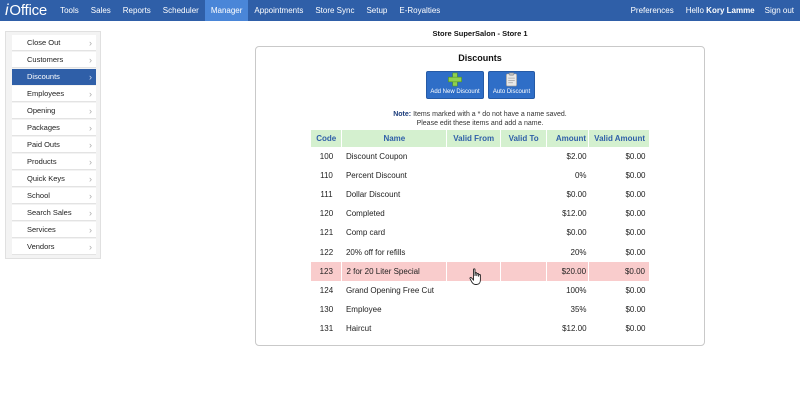 This screenshot has width=800, height=404. Describe the element at coordinates (334, 10) in the screenshot. I see `nav-item-store-sync: Store Sync` at that location.